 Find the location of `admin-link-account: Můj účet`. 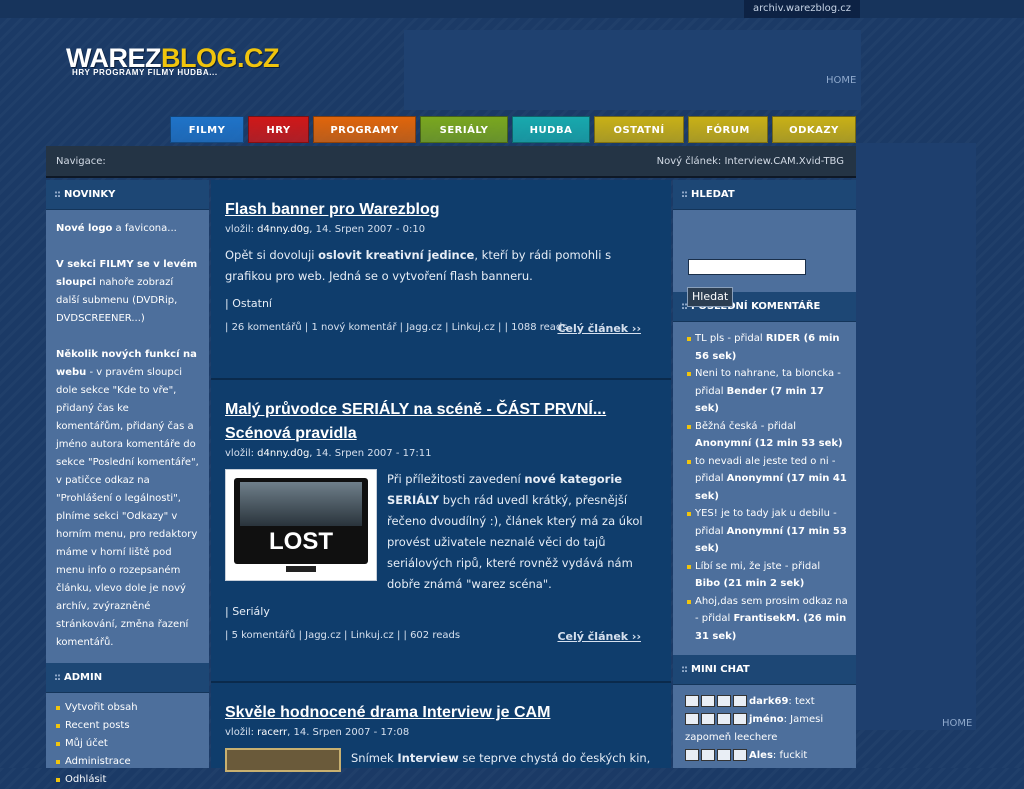

admin-link-account: Můj účet is located at coordinates (86, 743).